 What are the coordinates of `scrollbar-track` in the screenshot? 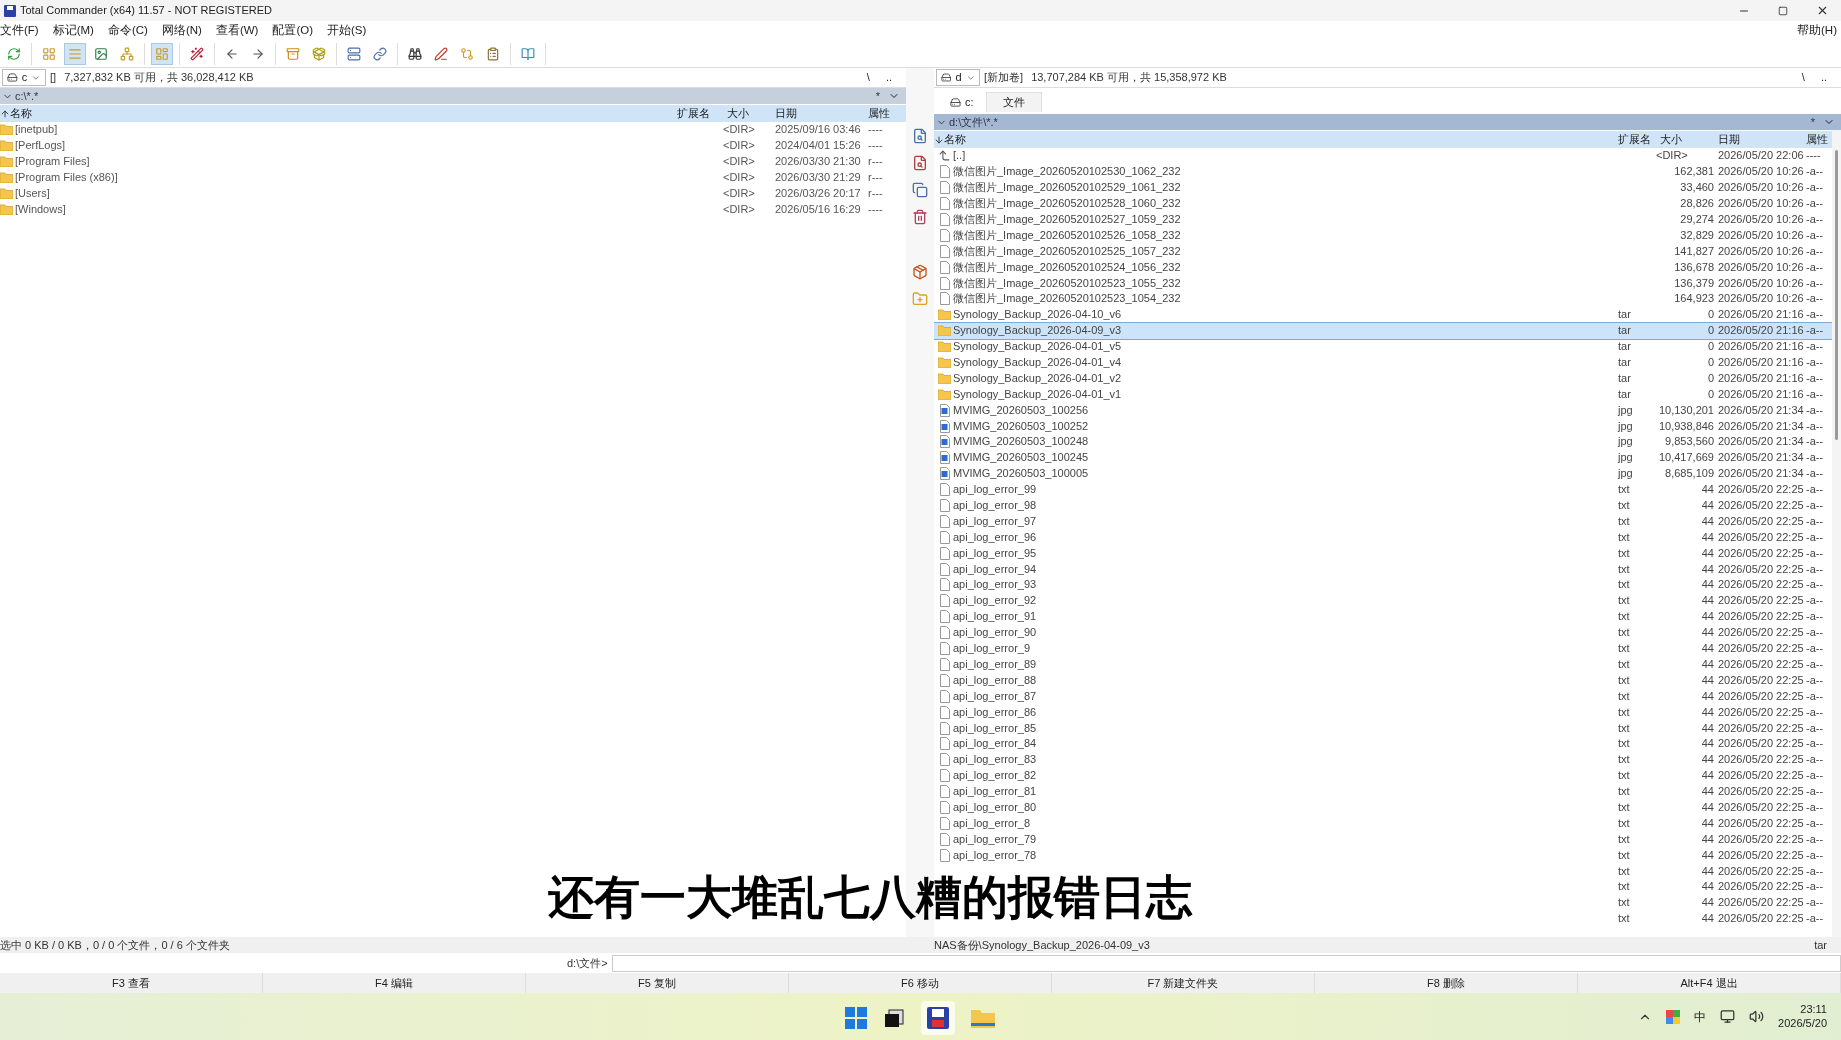 It's located at (1836, 533).